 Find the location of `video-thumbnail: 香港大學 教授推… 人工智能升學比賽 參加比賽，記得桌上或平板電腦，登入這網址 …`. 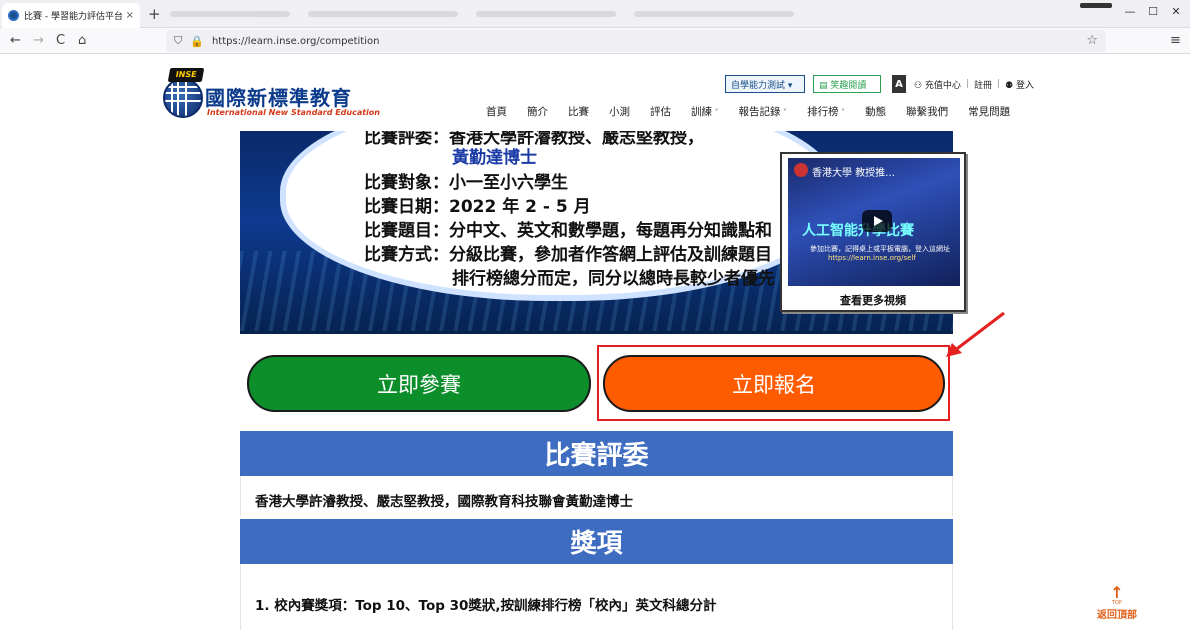

video-thumbnail: 香港大學 教授推… 人工智能升學比賽 參加比賽，記得桌上或平板電腦，登入這網址 … is located at coordinates (874, 222).